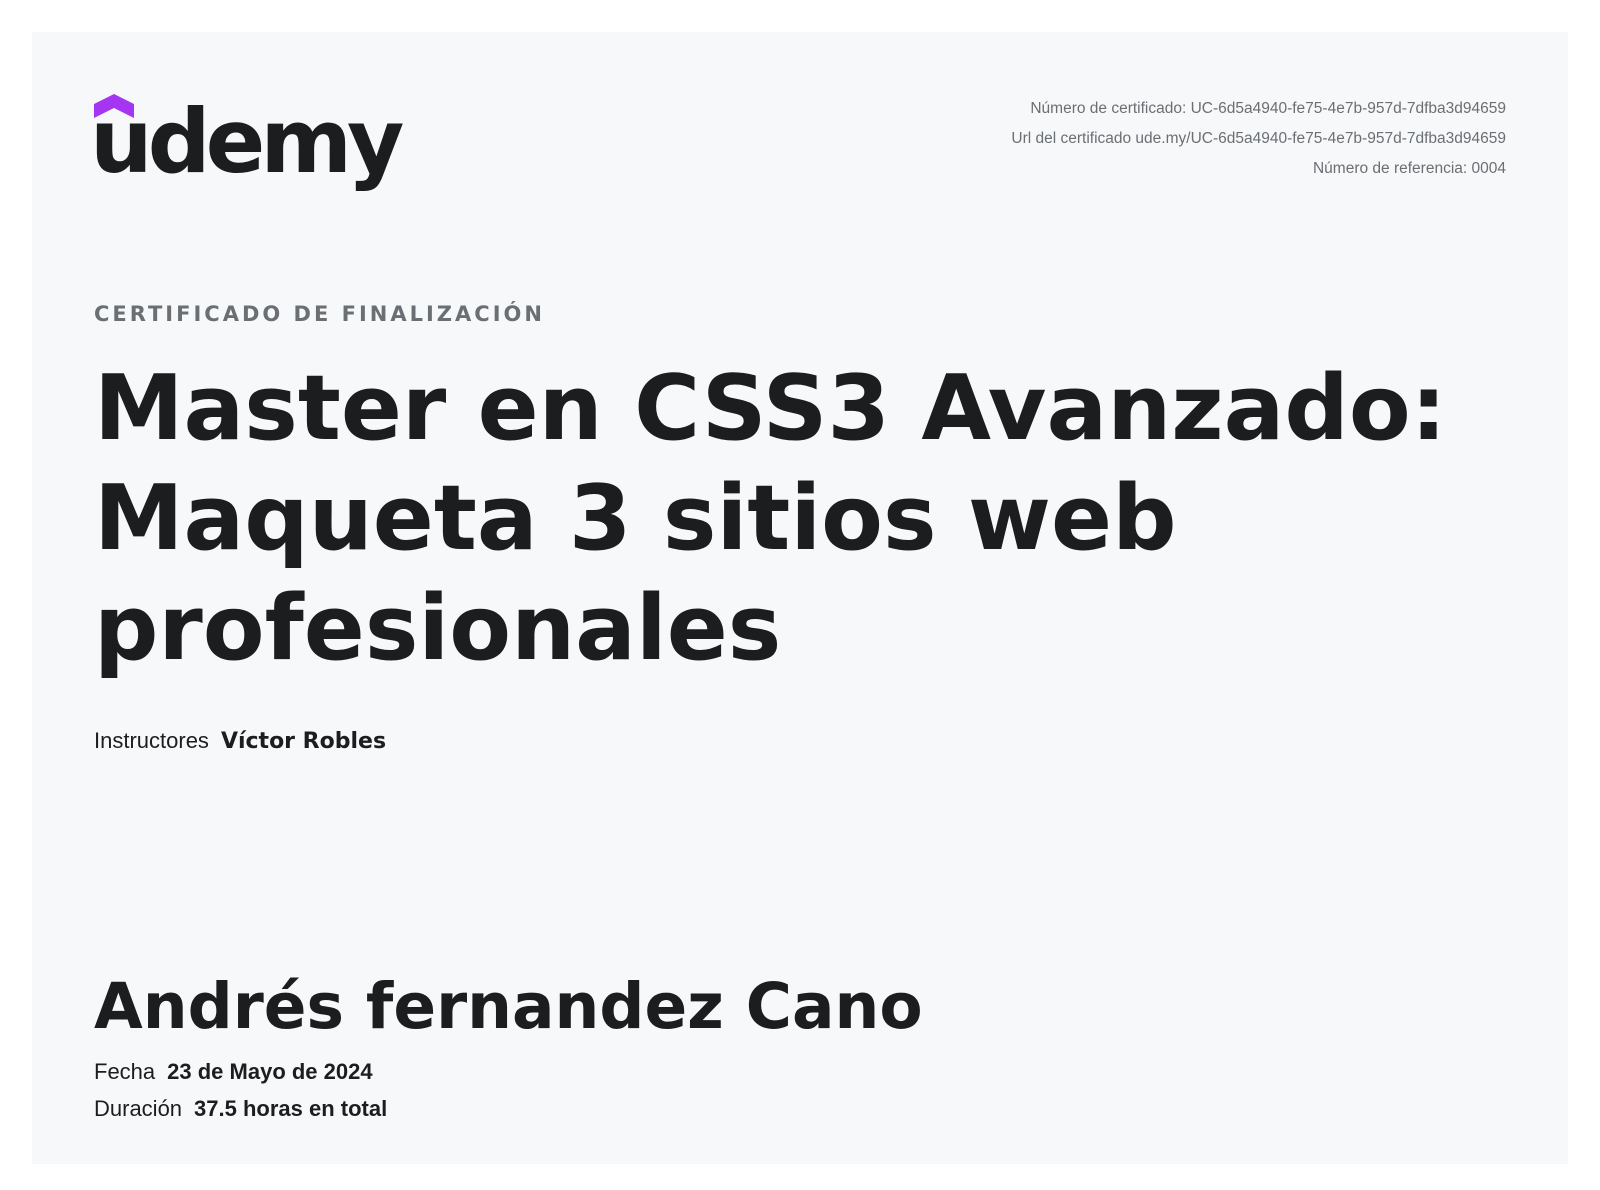 The width and height of the screenshot is (1600, 1190). Describe the element at coordinates (1409, 168) in the screenshot. I see `reference-number: Número de referencia: 0004` at that location.